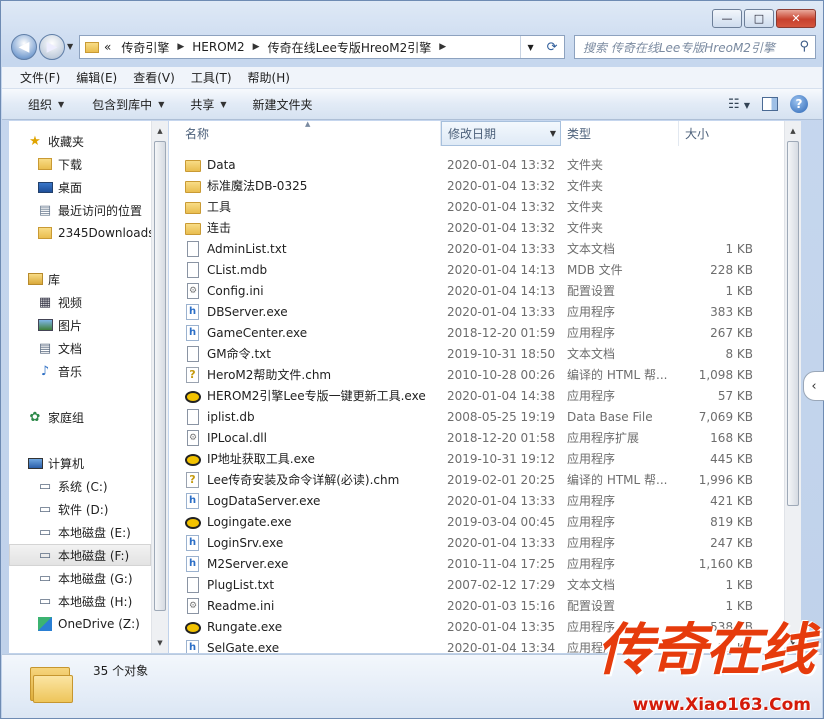 Image resolution: width=824 pixels, height=719 pixels. What do you see at coordinates (96, 77) in the screenshot?
I see `menu-edit: 编辑(E)` at bounding box center [96, 77].